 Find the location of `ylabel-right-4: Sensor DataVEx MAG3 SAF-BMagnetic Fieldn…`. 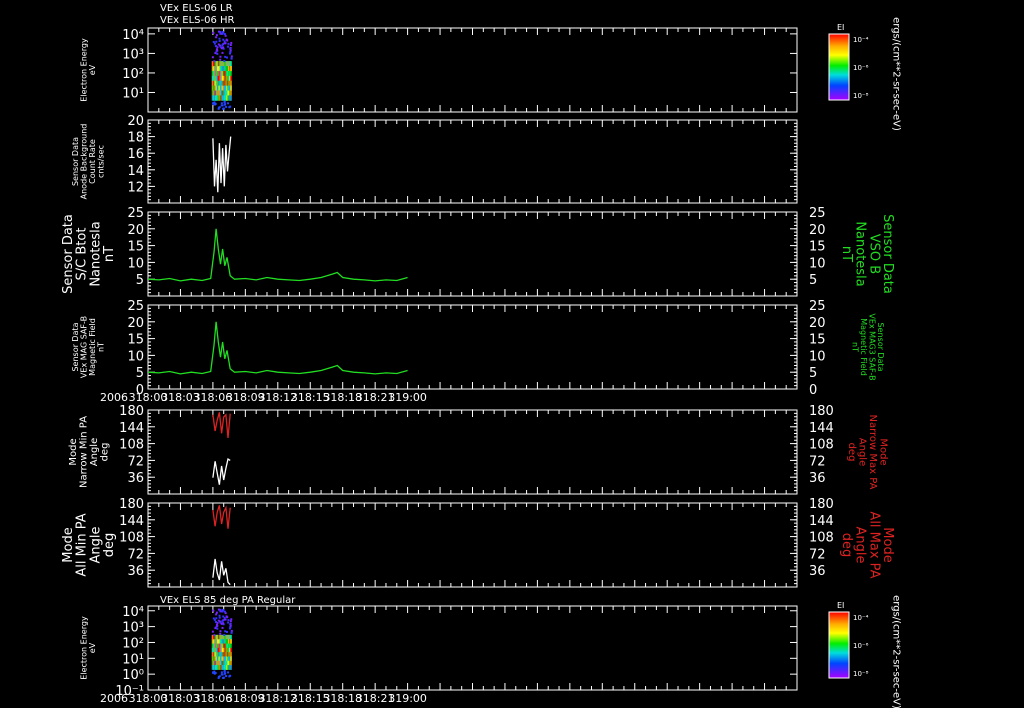

ylabel-right-4: Sensor DataVEx MAG3 SAF-BMagnetic Fieldn… is located at coordinates (868, 346).